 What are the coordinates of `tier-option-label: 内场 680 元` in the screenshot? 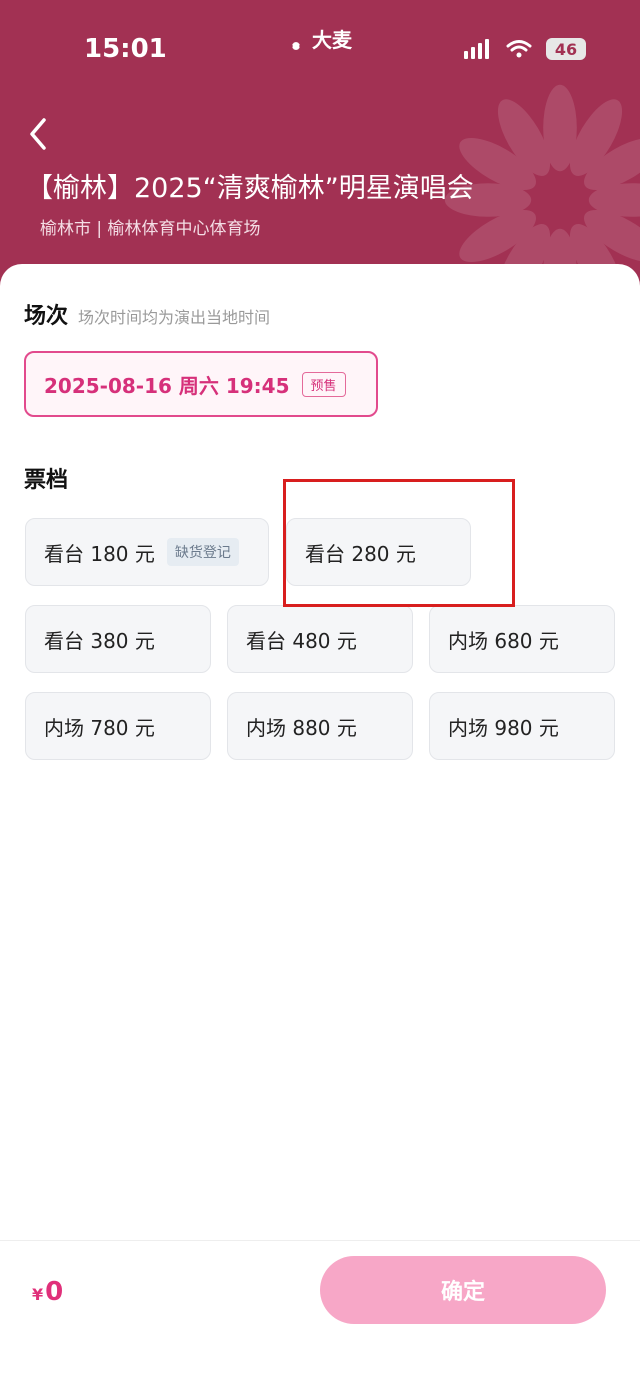 It's located at (503, 640).